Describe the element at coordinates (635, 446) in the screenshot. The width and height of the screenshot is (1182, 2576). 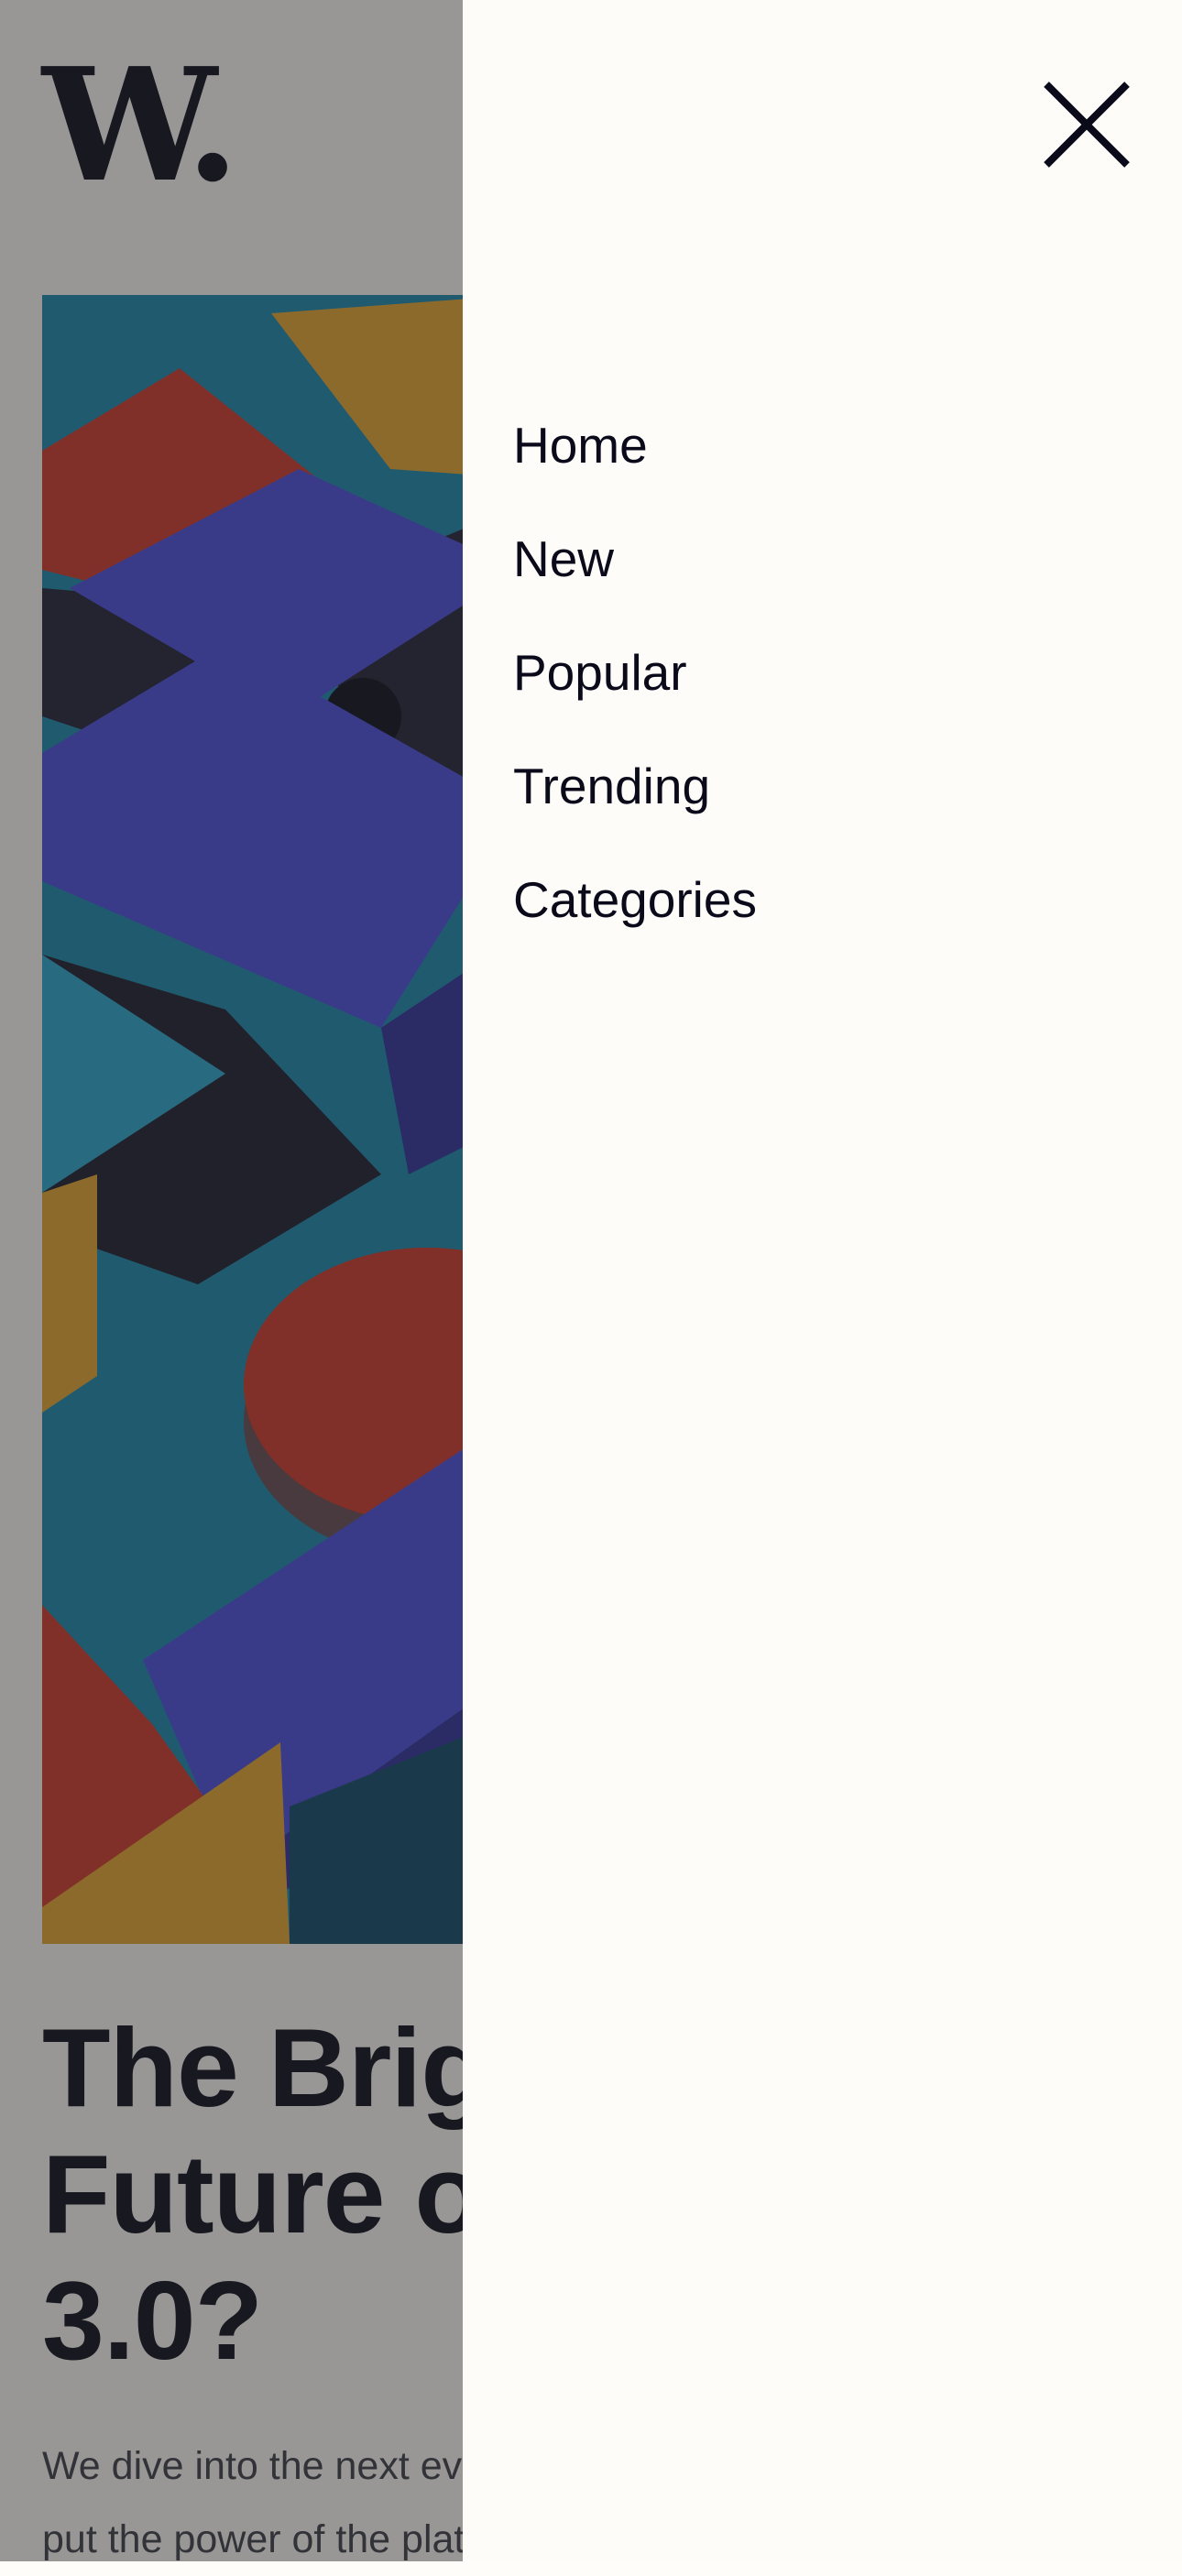
I see `nav-item-home: Home` at that location.